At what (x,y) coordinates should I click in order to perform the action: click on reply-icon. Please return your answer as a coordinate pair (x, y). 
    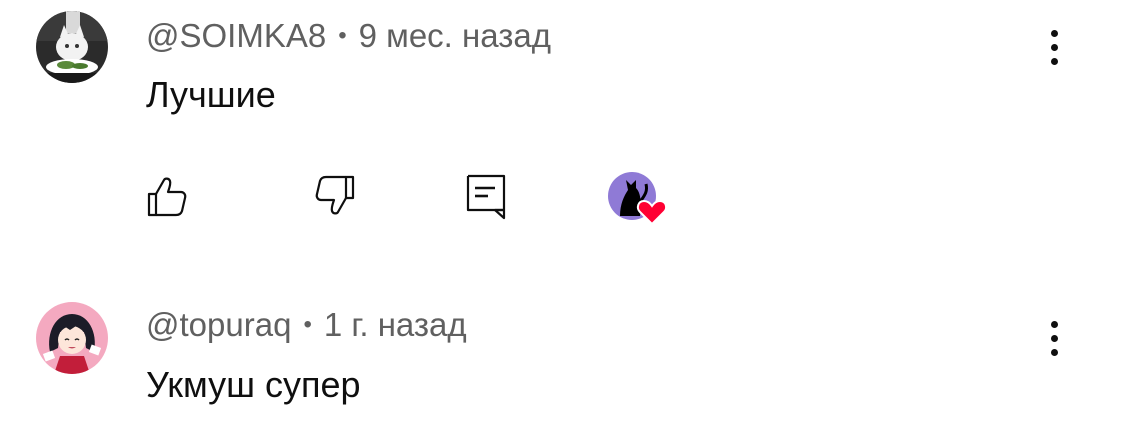
    Looking at the image, I should click on (486, 197).